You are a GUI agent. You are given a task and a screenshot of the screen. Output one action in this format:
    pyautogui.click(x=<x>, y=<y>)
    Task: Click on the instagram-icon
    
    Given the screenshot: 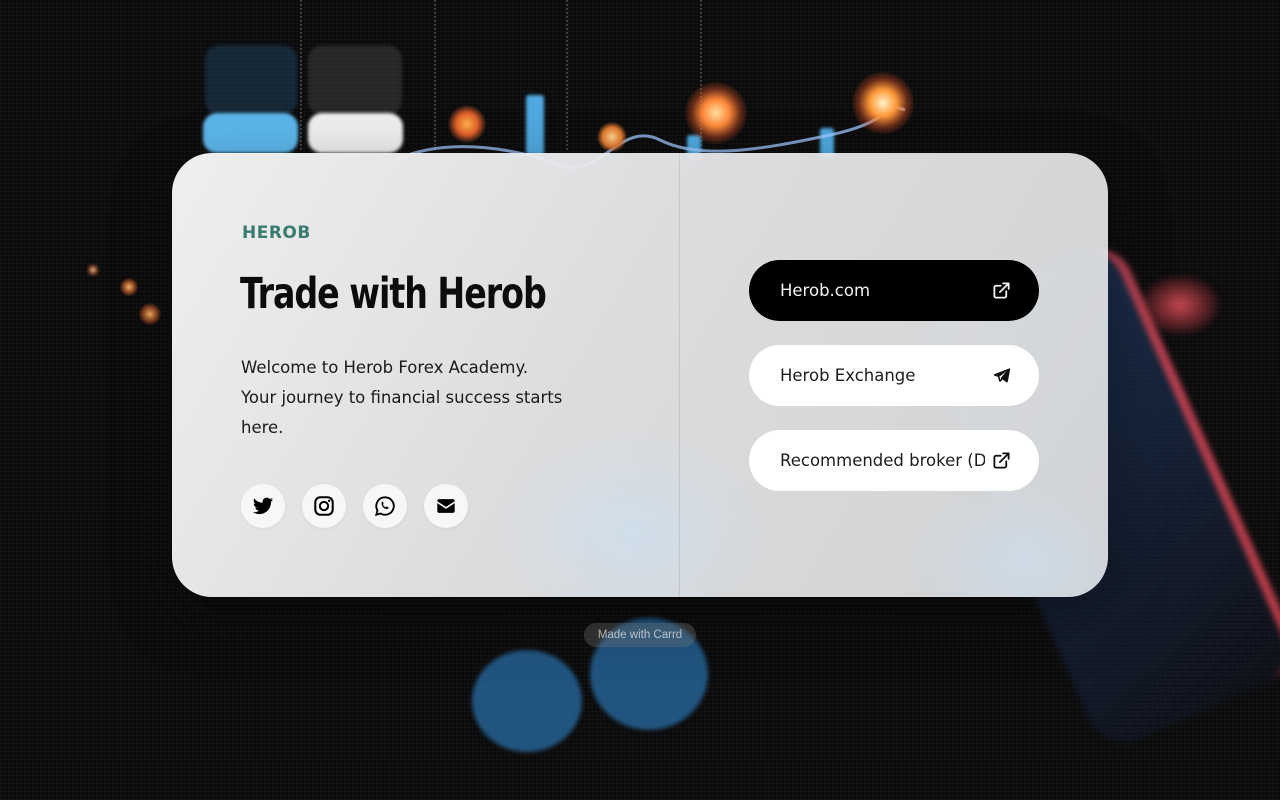 What is the action you would take?
    pyautogui.click(x=324, y=506)
    